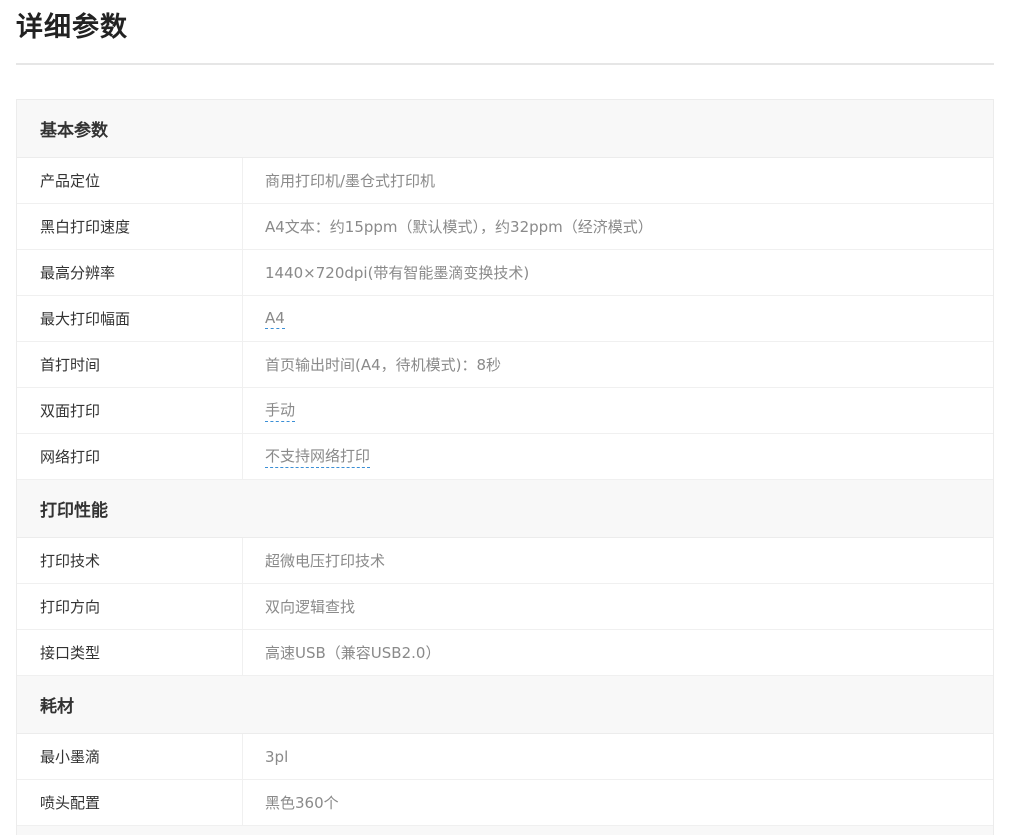 The image size is (1010, 835). Describe the element at coordinates (353, 653) in the screenshot. I see `spec-value: 高速USB（兼容USB2.0）` at that location.